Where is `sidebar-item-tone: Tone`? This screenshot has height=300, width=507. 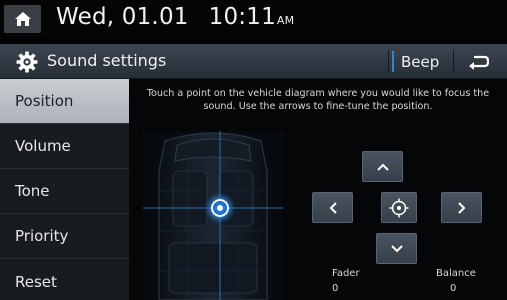 sidebar-item-tone: Tone is located at coordinates (64, 191).